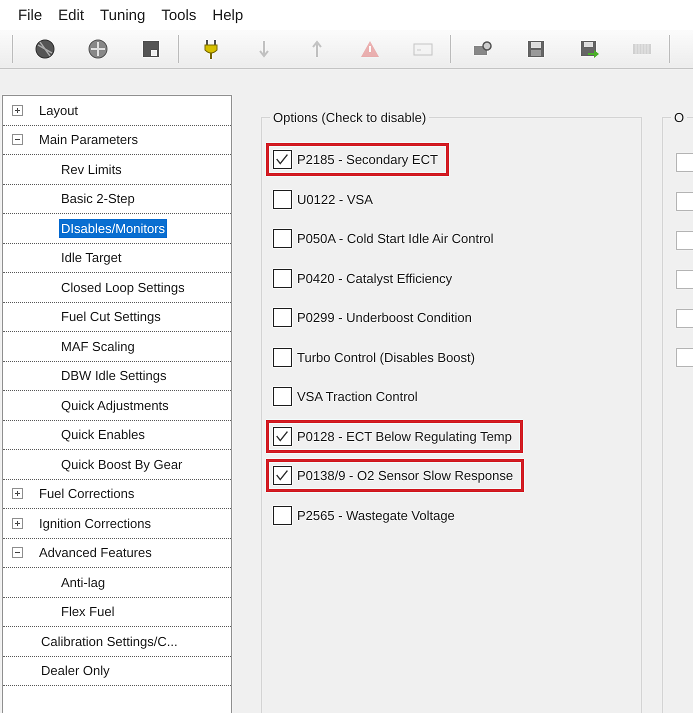 Image resolution: width=693 pixels, height=713 pixels. Describe the element at coordinates (404, 437) in the screenshot. I see `option-label: P0128 - ECT Below Regulating Temp` at that location.